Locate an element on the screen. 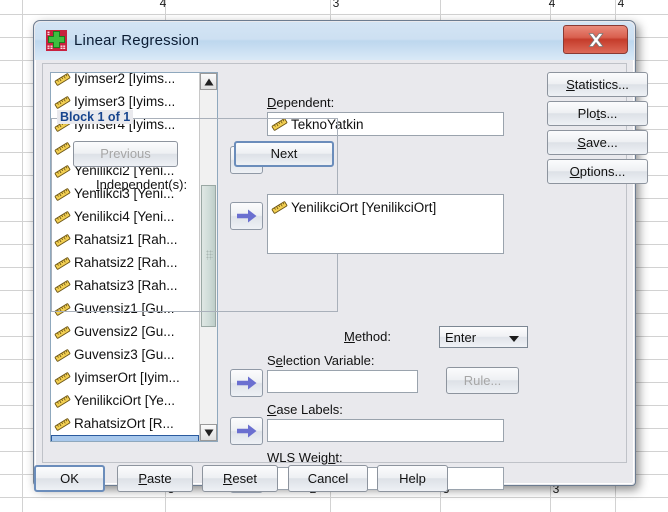  case-labels-label: Case Labels: is located at coordinates (305, 409).